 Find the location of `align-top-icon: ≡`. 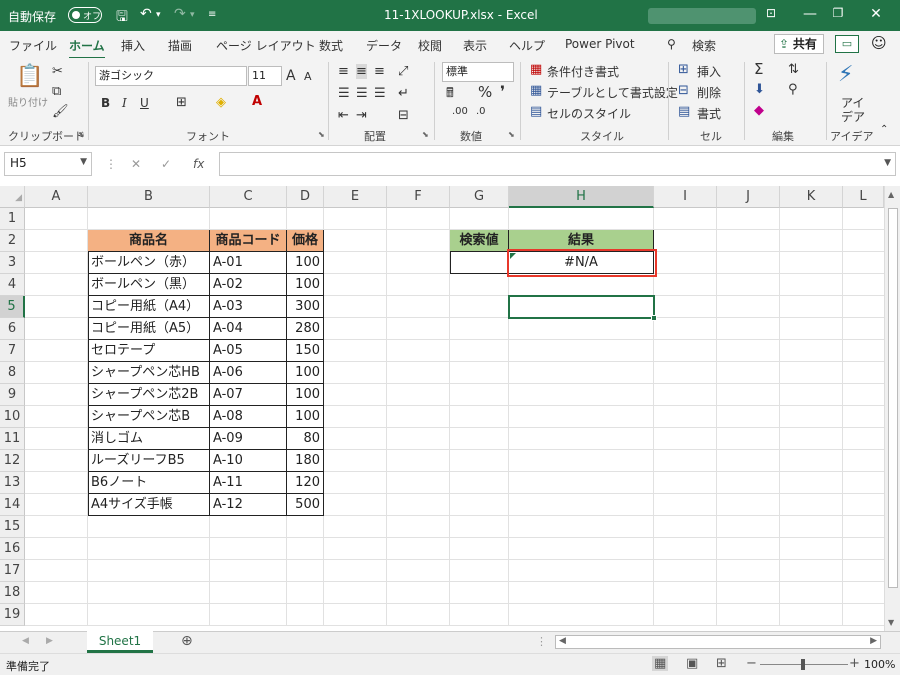

align-top-icon: ≡ is located at coordinates (343, 71).